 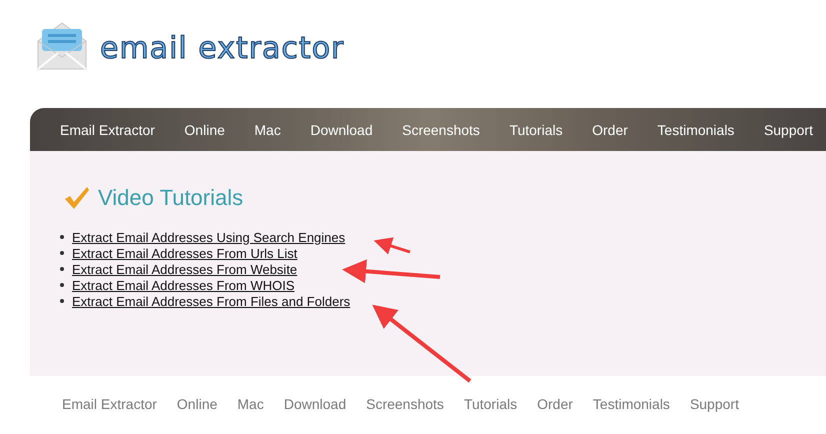 I want to click on nav-link: Order, so click(x=610, y=130).